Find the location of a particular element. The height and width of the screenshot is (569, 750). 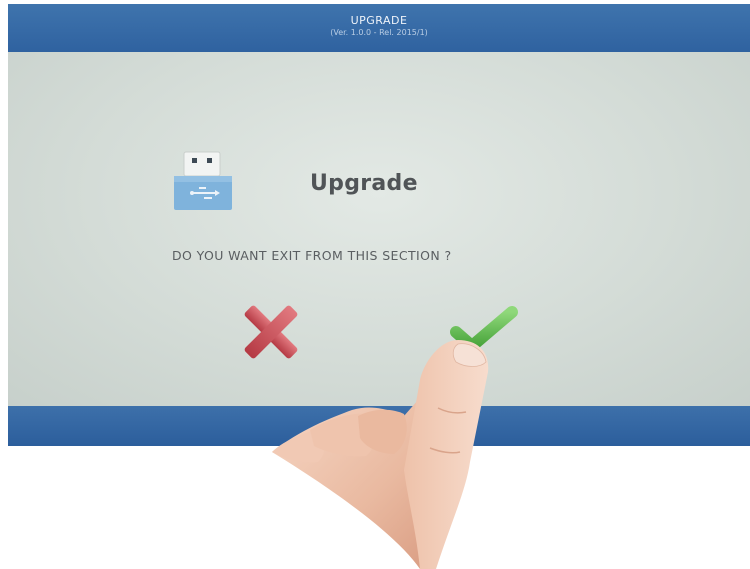

header-version: (Ver. 1.0.0 - Rel. 2015/1) is located at coordinates (379, 32).